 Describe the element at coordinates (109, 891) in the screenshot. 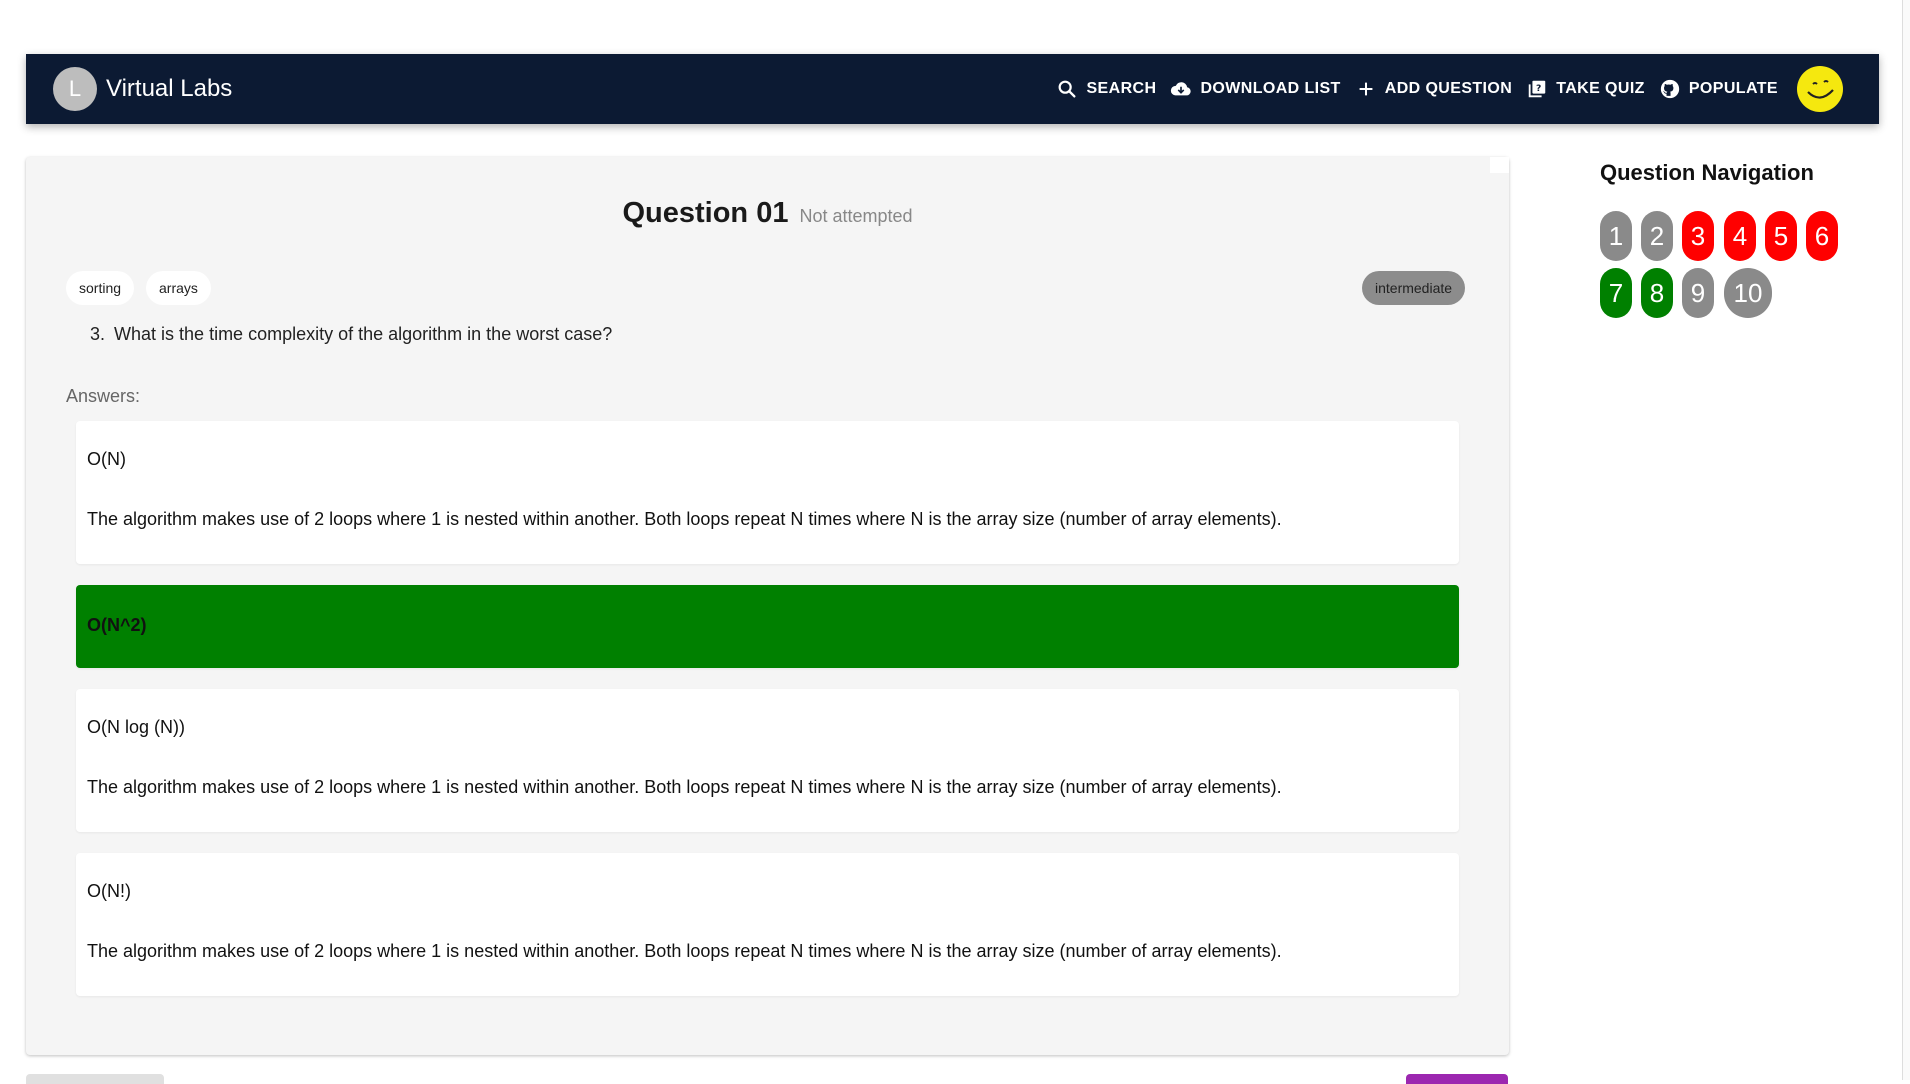

I see `answer-option-text: O(N!)` at that location.